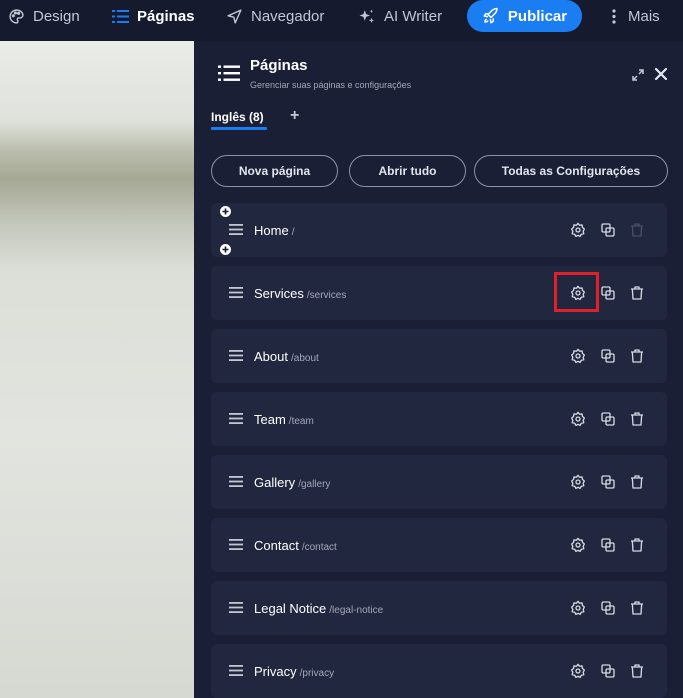 The image size is (683, 698). I want to click on page-row: Gallery/gallery, so click(439, 482).